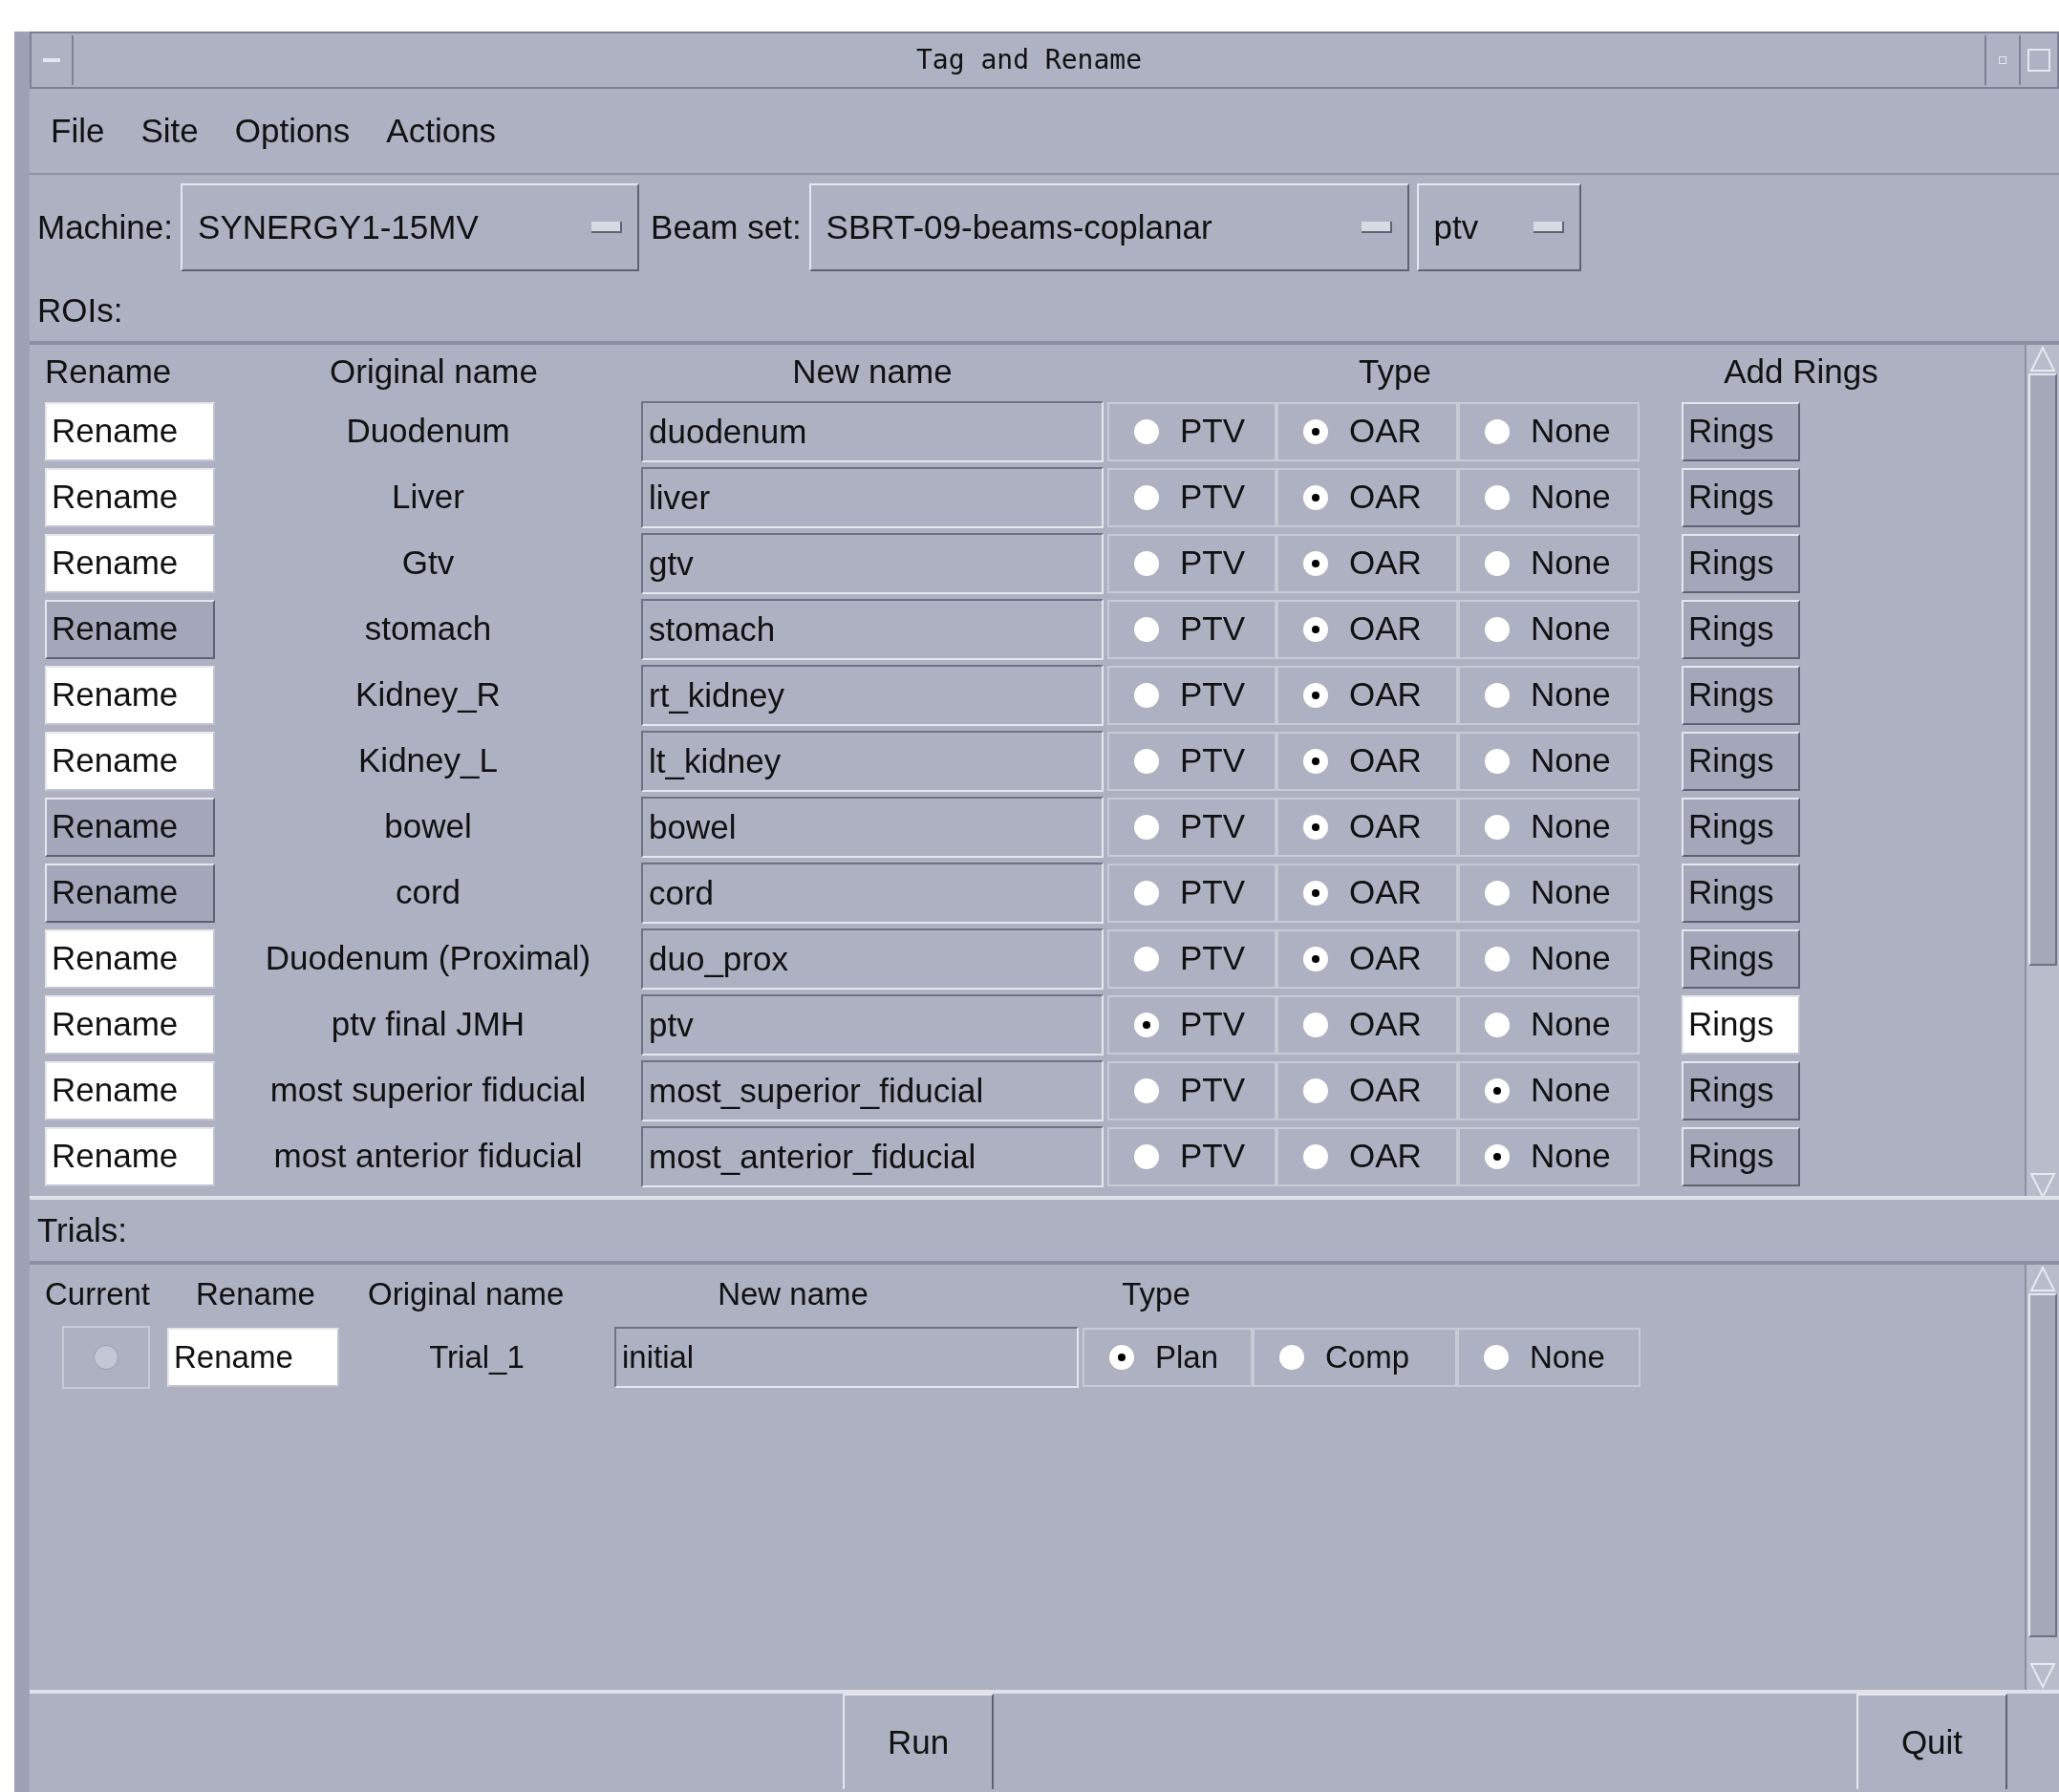 Image resolution: width=2059 pixels, height=1792 pixels. What do you see at coordinates (872, 893) in the screenshot?
I see `name-field: cord` at bounding box center [872, 893].